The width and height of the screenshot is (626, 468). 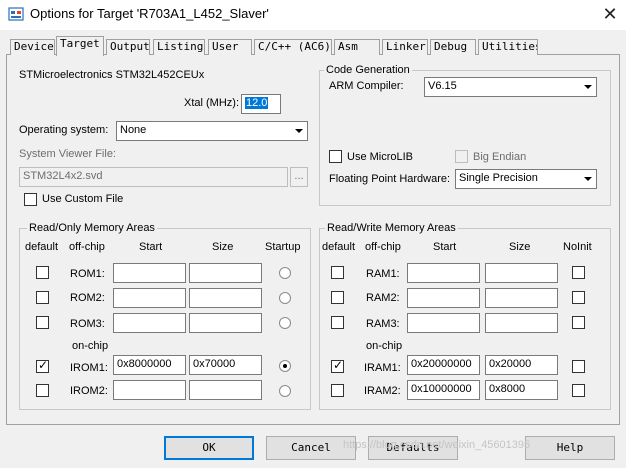 I want to click on fpu-select: Single Precision, so click(x=526, y=179).